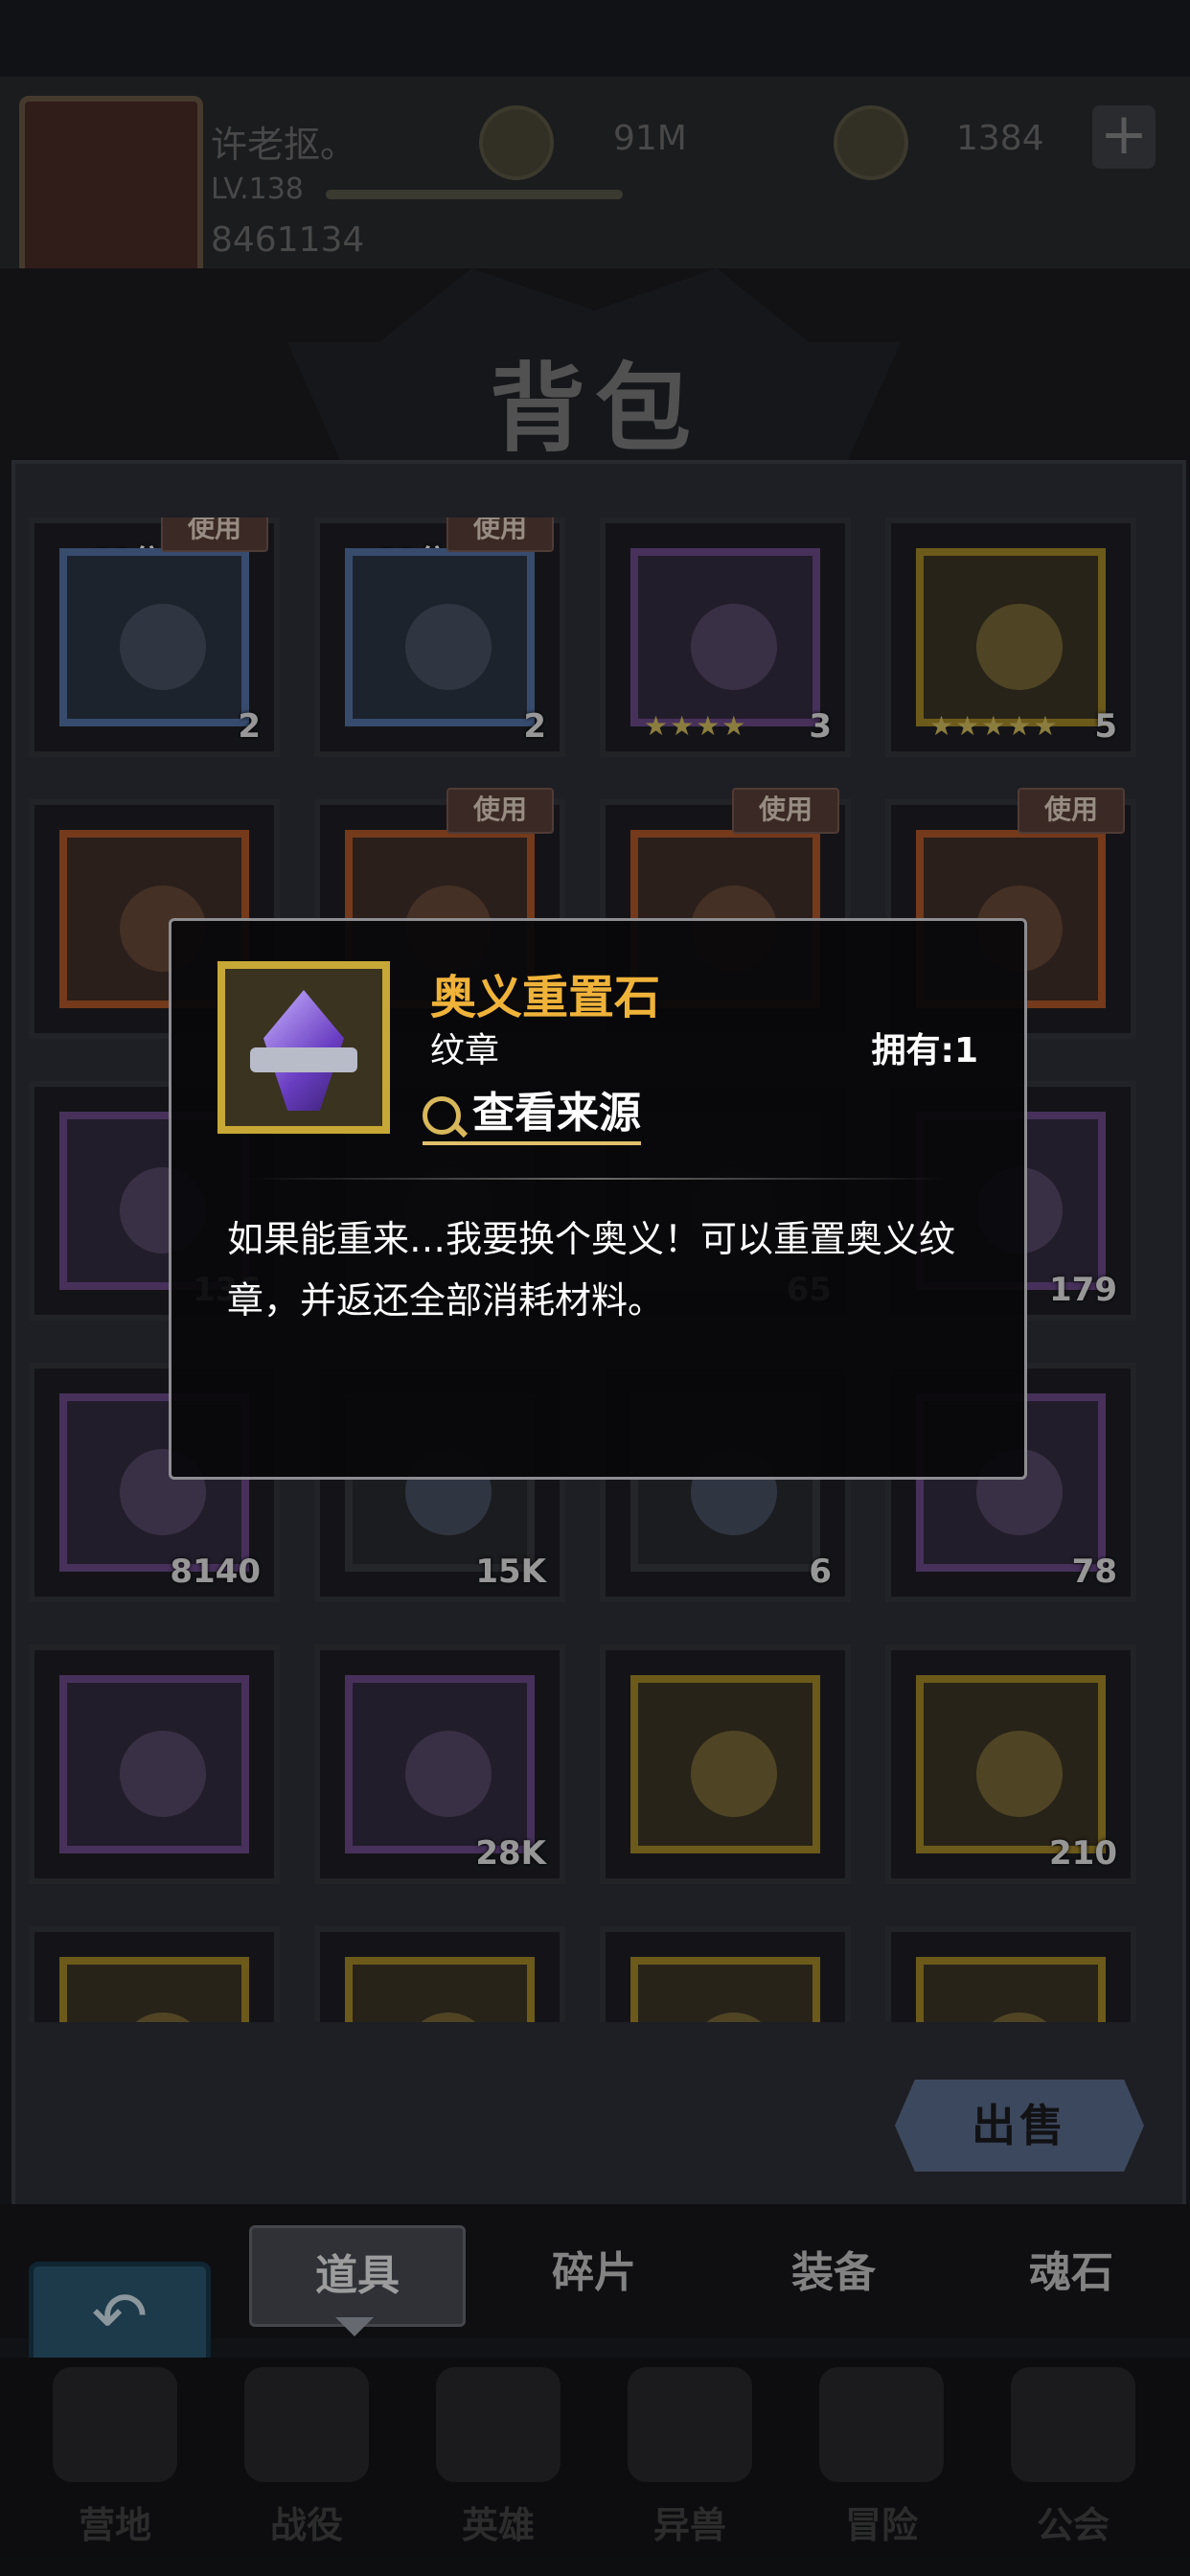  I want to click on view-source-link: 查看来源, so click(532, 1111).